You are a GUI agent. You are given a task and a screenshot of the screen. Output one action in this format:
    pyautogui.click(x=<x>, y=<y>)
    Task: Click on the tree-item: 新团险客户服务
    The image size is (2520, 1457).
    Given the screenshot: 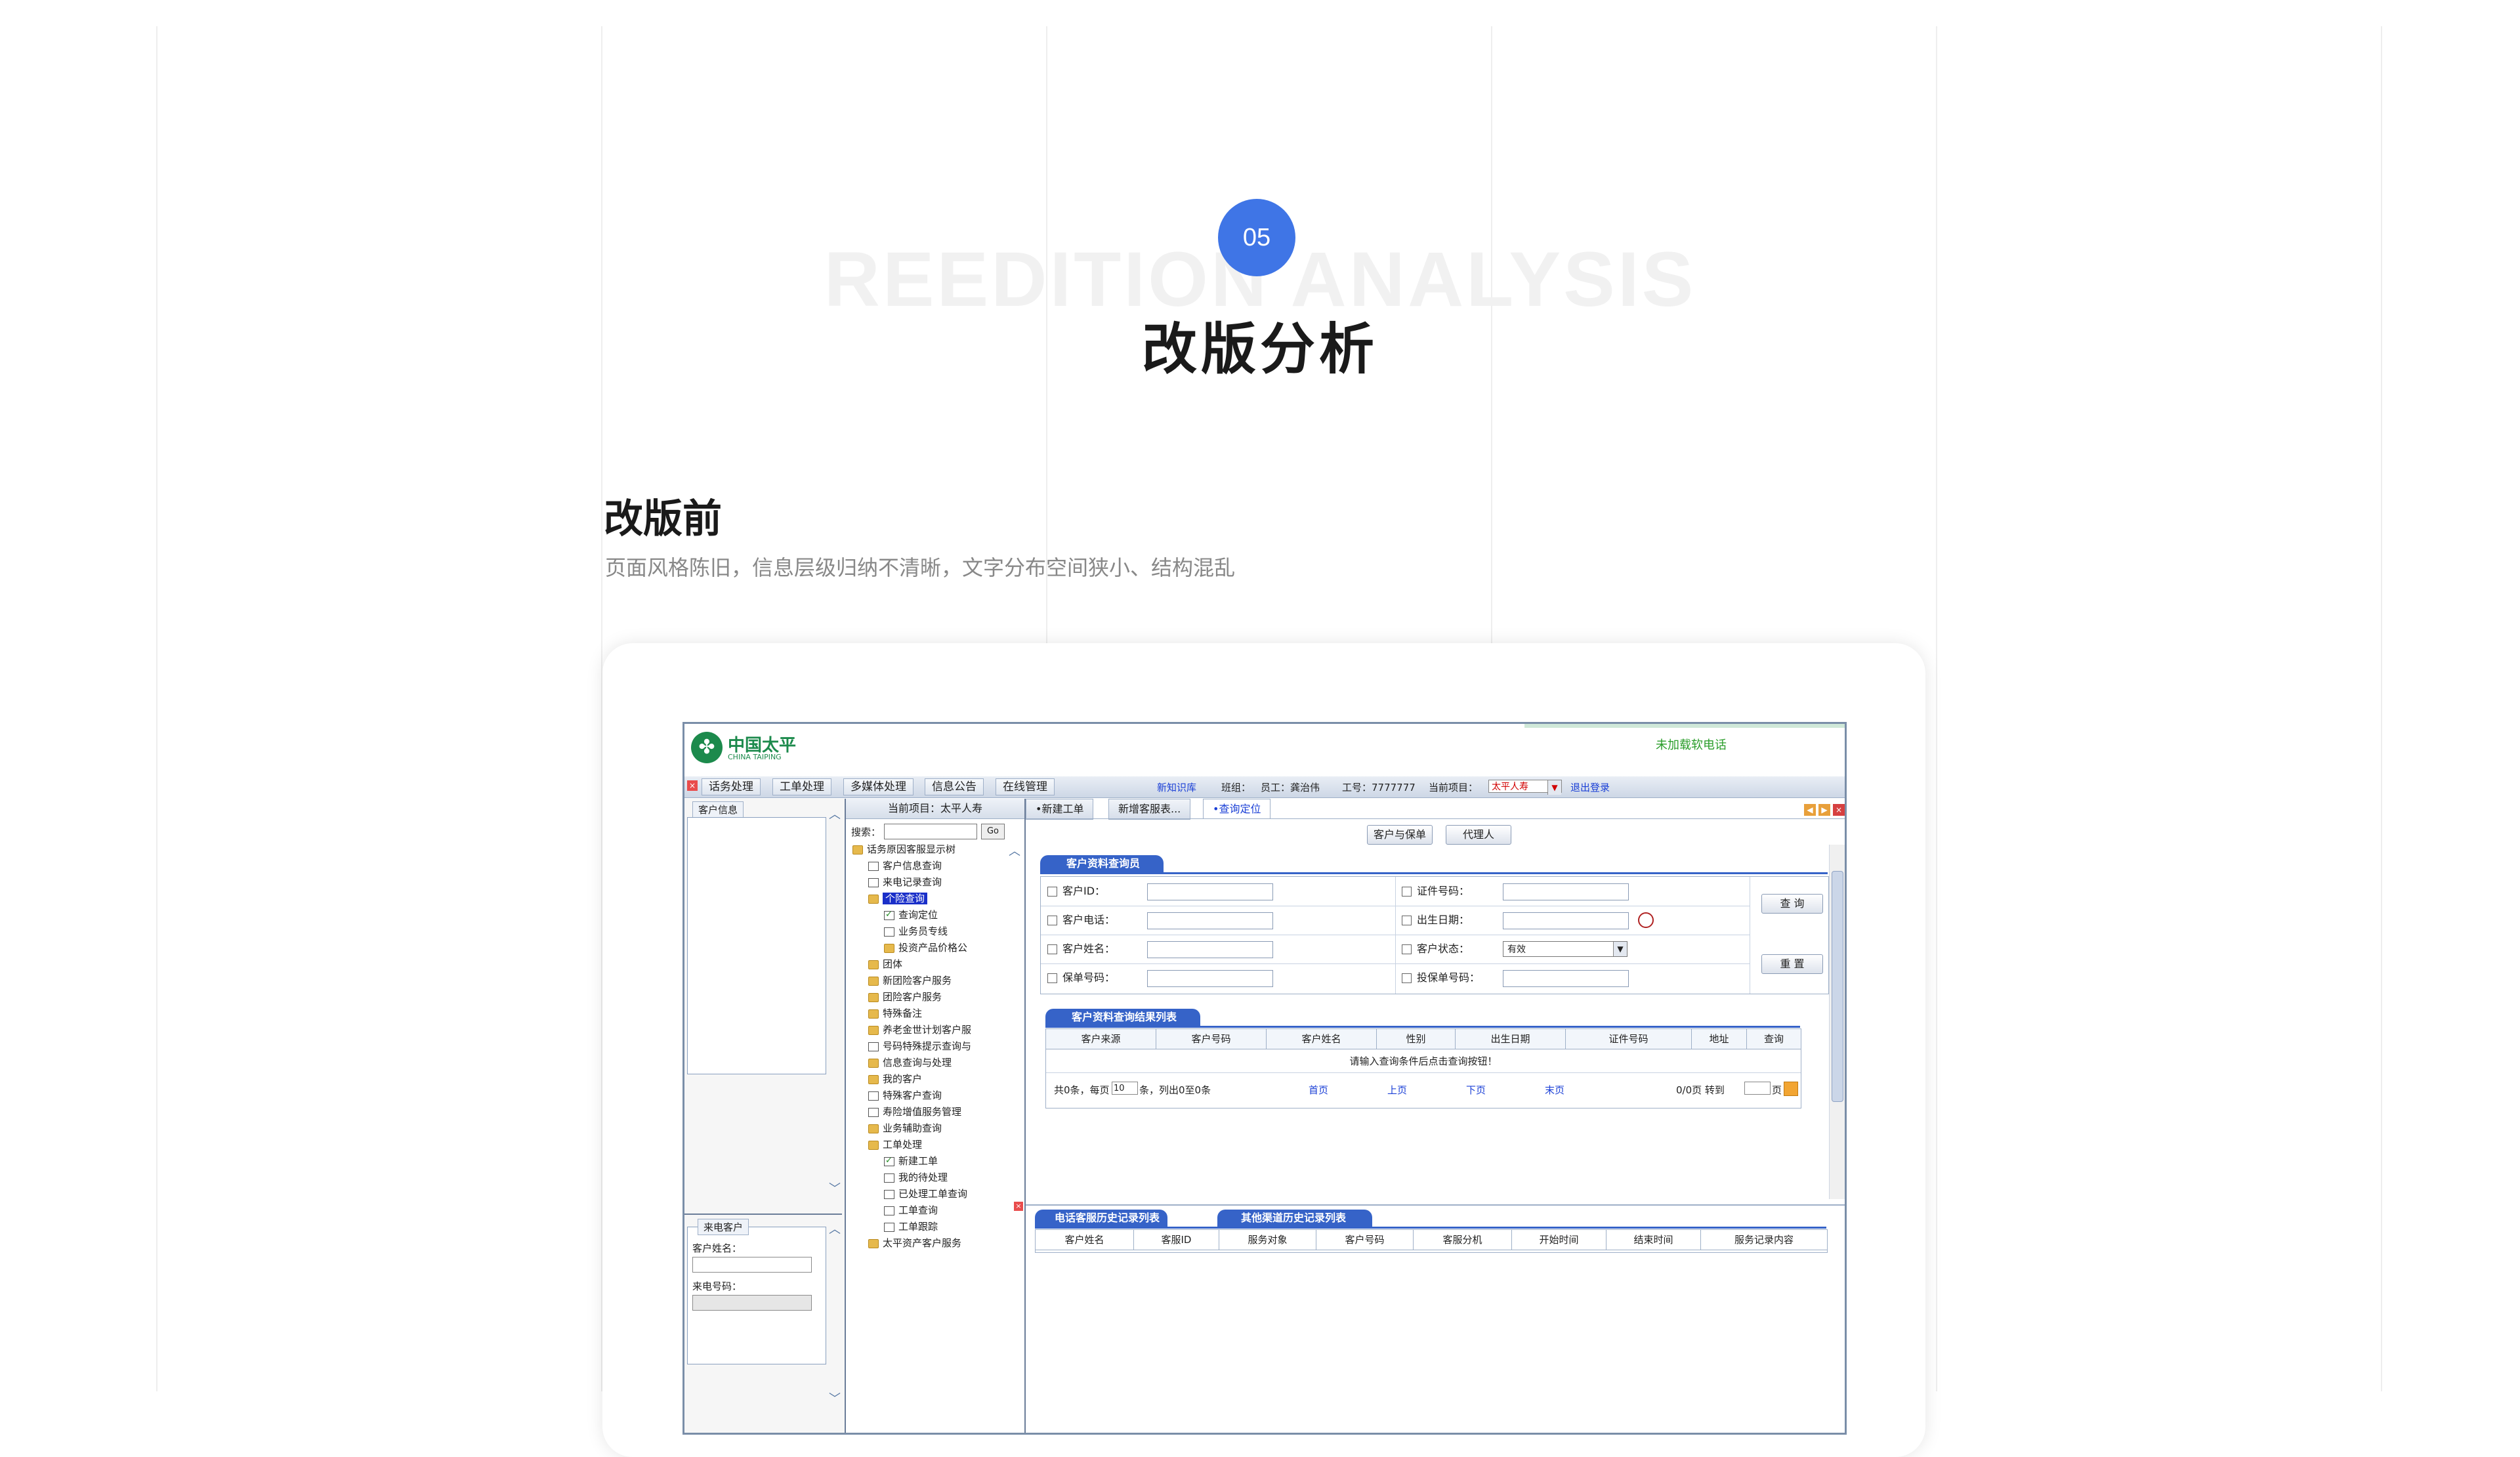 What is the action you would take?
    pyautogui.click(x=910, y=980)
    